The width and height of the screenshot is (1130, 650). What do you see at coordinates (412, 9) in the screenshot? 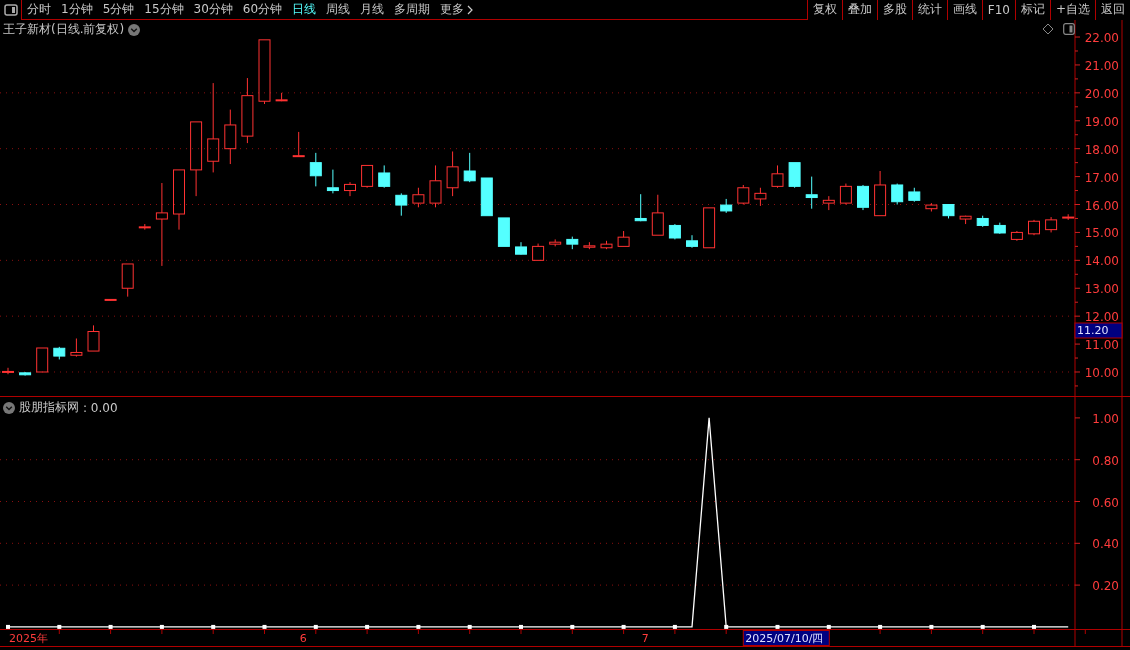
I see `period-tab: 多周期` at bounding box center [412, 9].